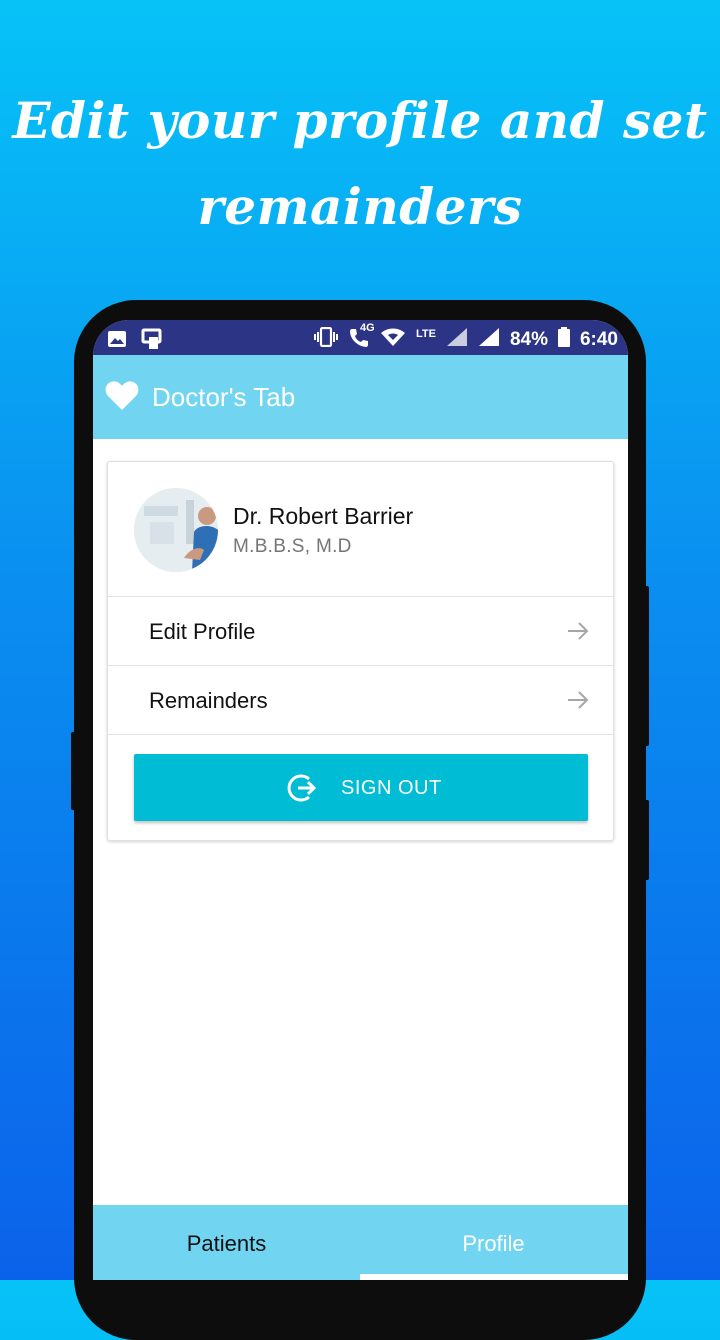 Image resolution: width=720 pixels, height=1340 pixels. Describe the element at coordinates (122, 398) in the screenshot. I see `heart-icon` at that location.